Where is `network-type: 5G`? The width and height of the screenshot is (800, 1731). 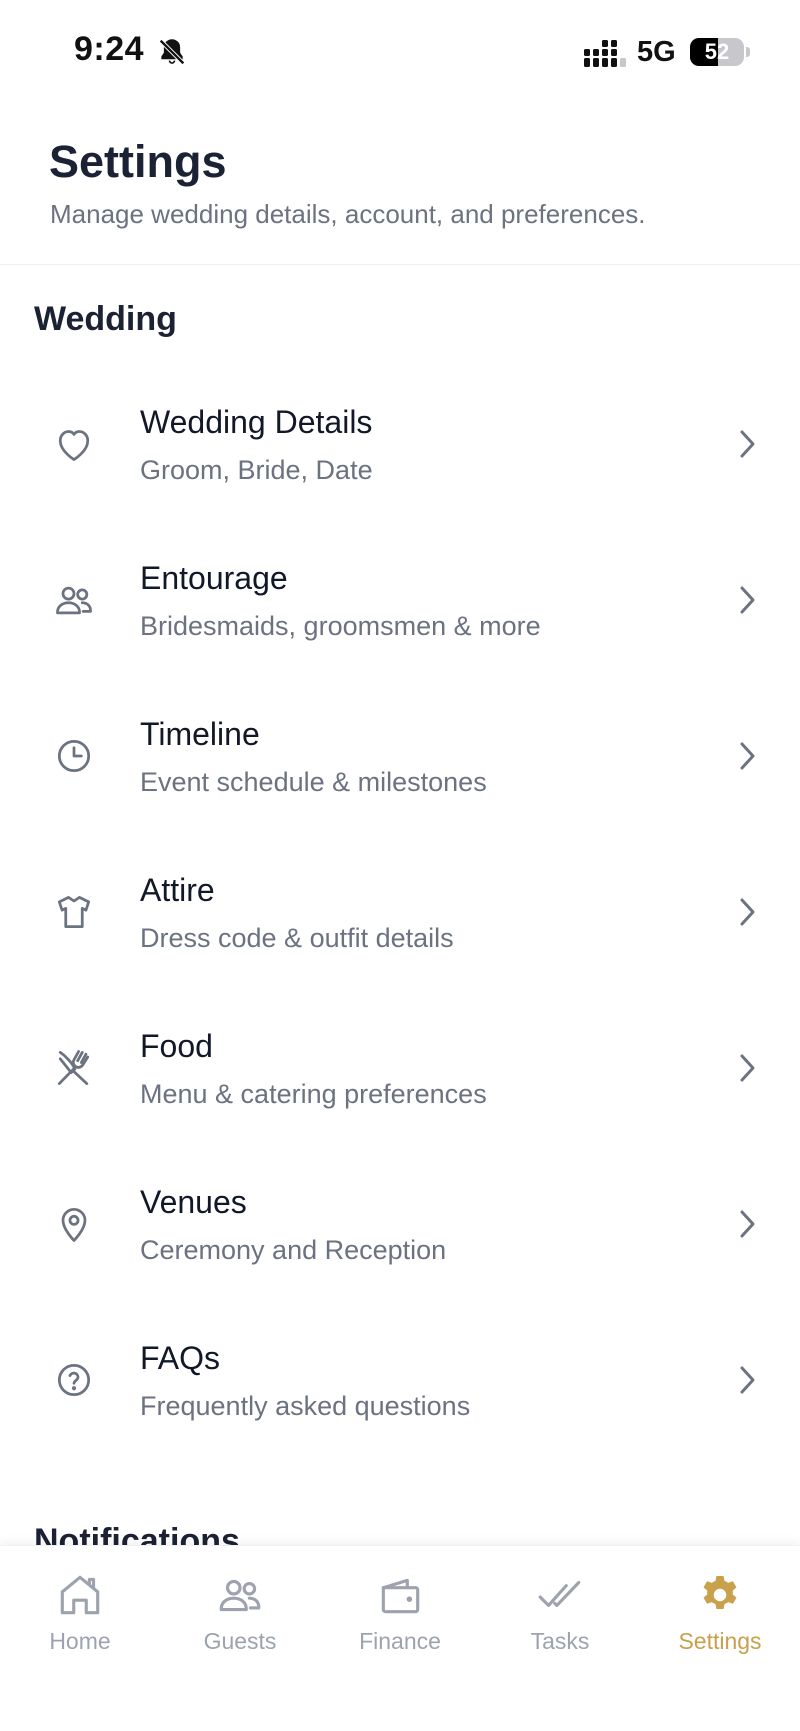
network-type: 5G is located at coordinates (656, 52).